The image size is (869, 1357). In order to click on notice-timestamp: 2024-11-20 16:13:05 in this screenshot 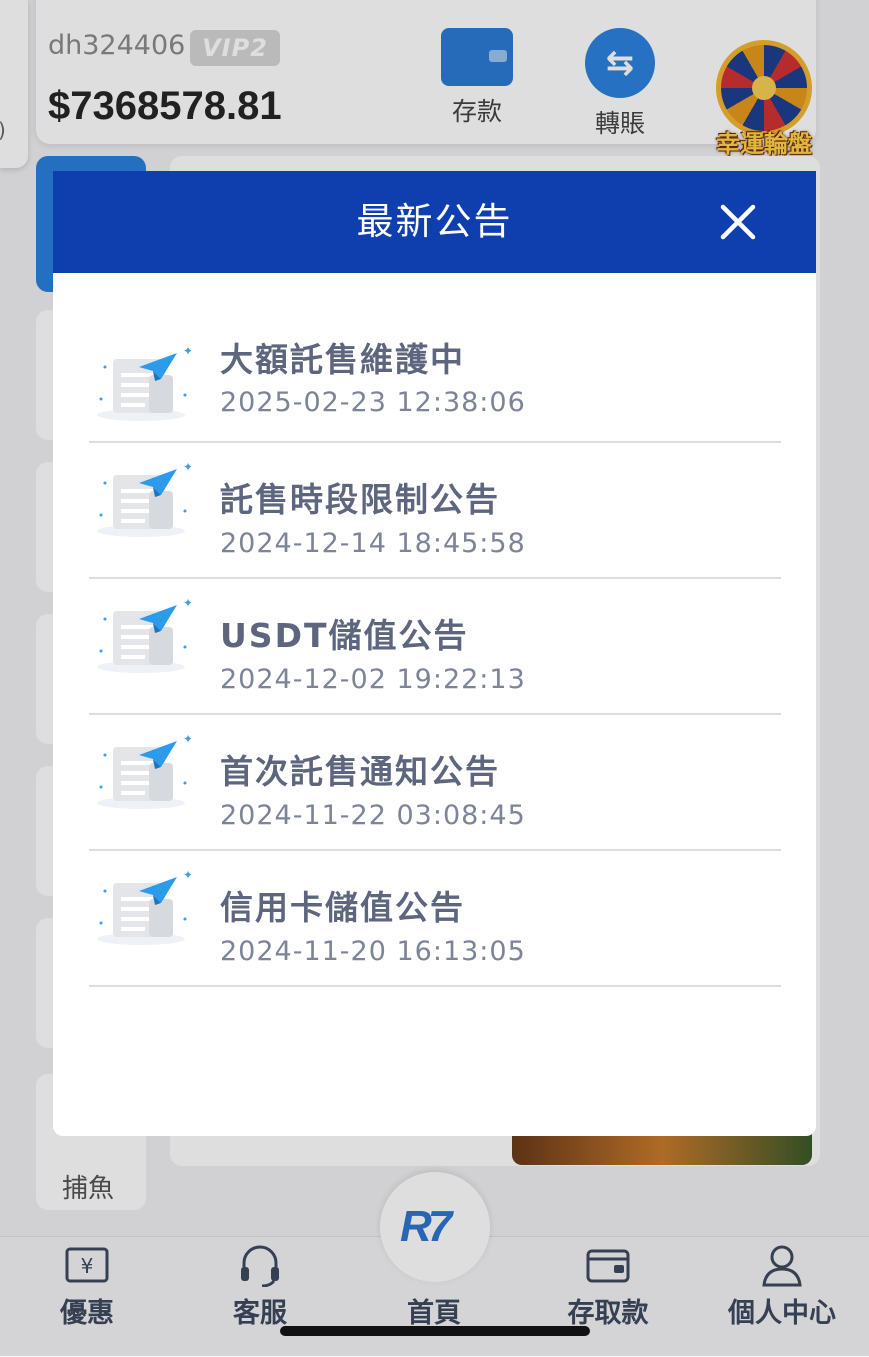, I will do `click(373, 951)`.